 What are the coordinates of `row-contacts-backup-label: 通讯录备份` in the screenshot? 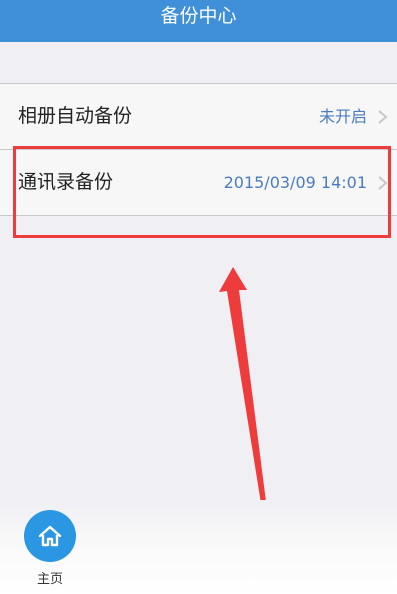 It's located at (66, 182).